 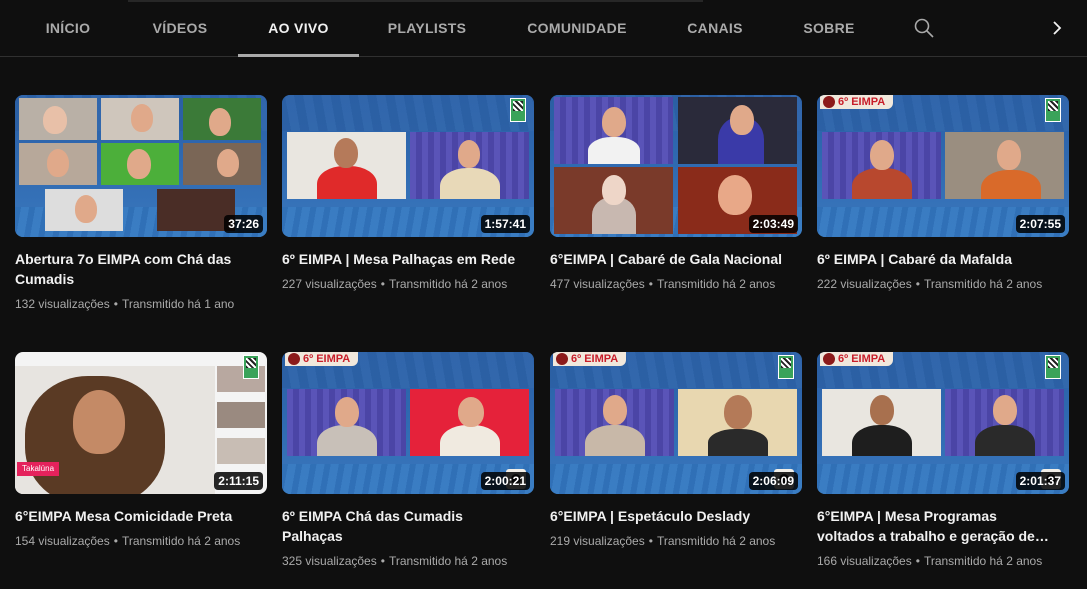 I want to click on video-metadata: 325 visualizações • Transmitido há 2 anos, so click(x=395, y=561).